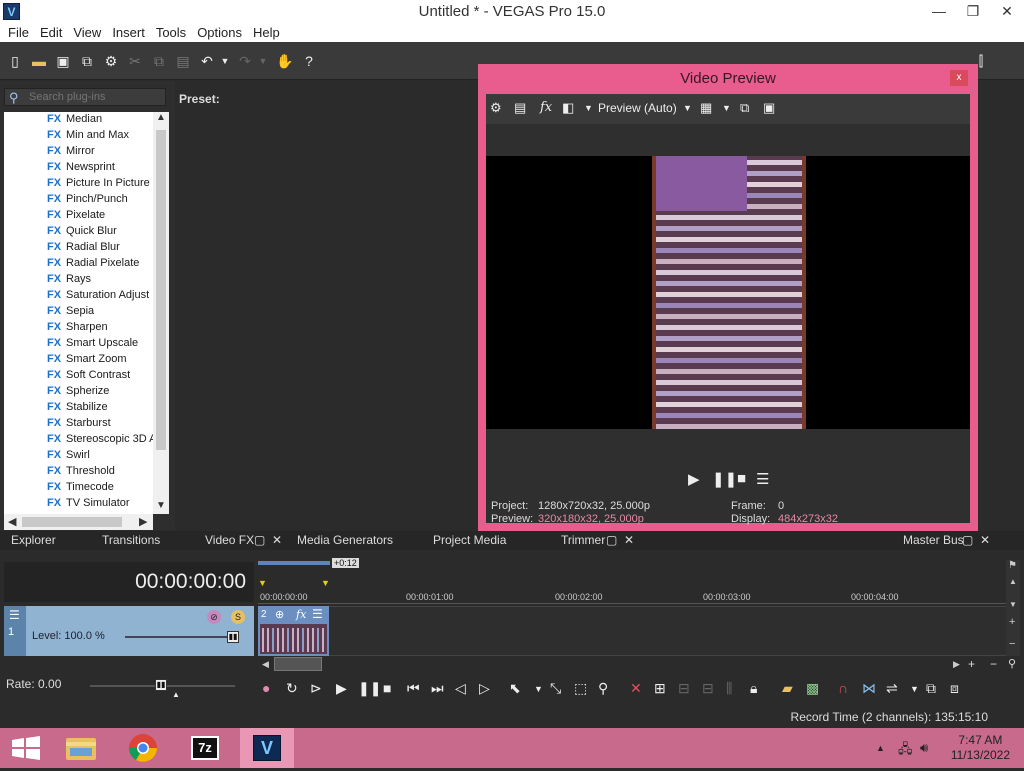 Image resolution: width=1024 pixels, height=771 pixels. I want to click on tab-project-media: Project Media, so click(469, 540).